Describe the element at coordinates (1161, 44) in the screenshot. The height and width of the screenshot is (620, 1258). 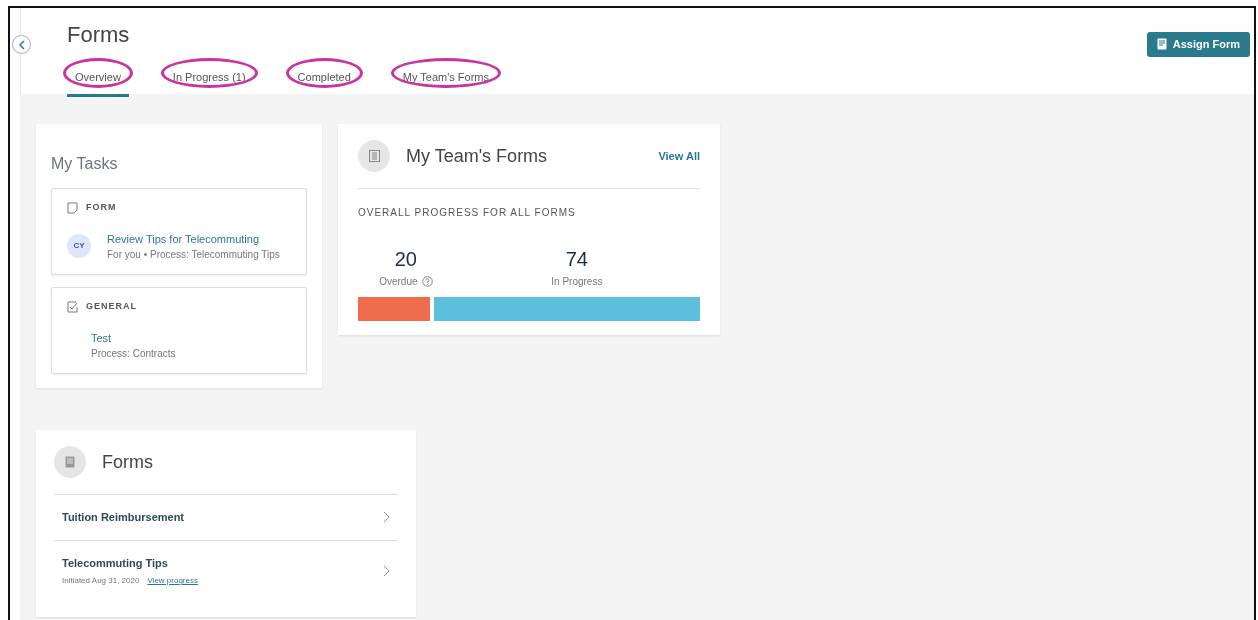
I see `form-icon` at that location.